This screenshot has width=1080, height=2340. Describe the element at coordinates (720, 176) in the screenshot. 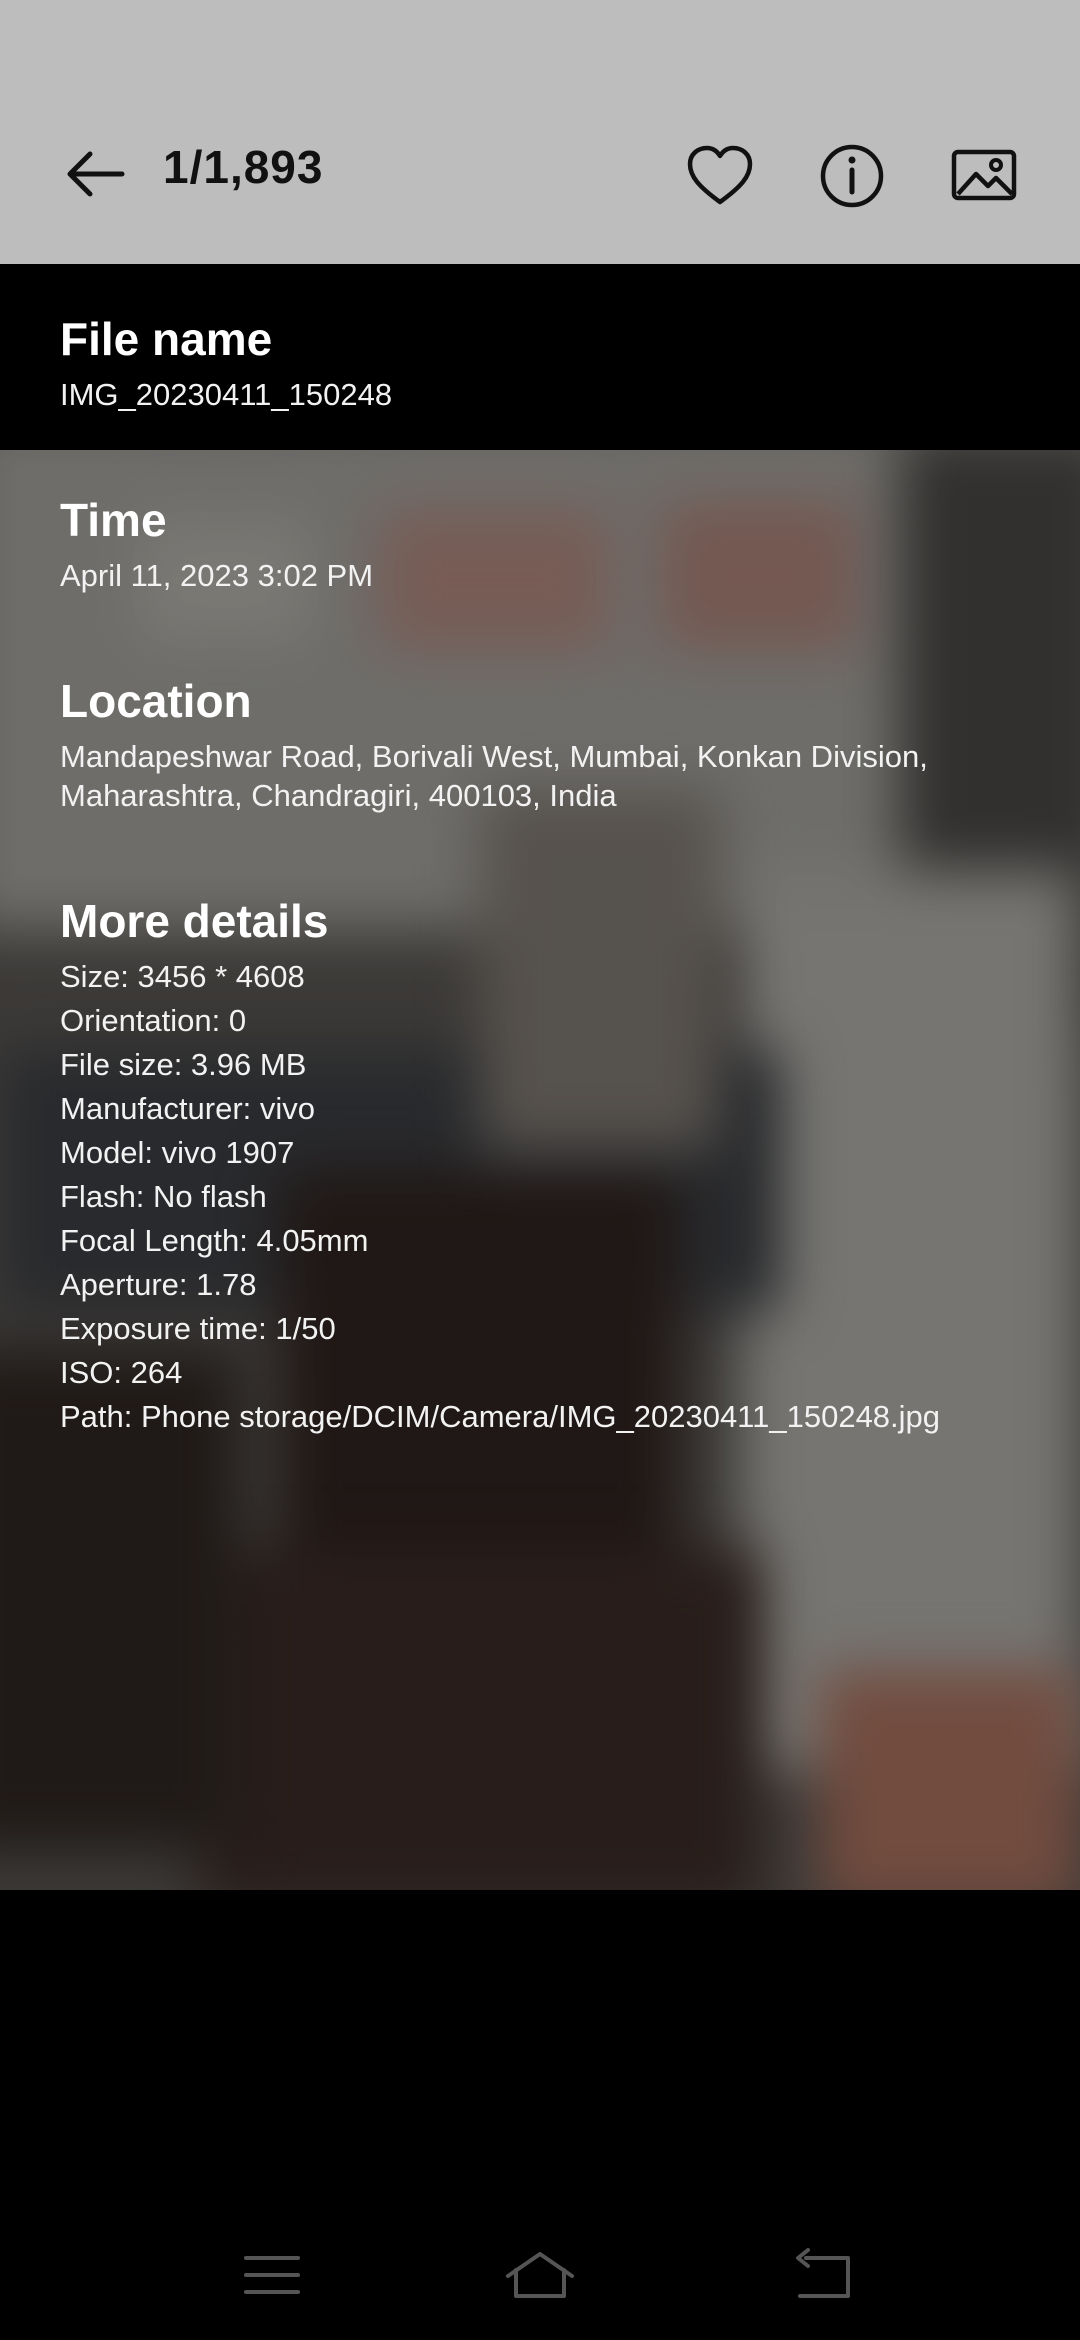

I see `heart-icon` at that location.